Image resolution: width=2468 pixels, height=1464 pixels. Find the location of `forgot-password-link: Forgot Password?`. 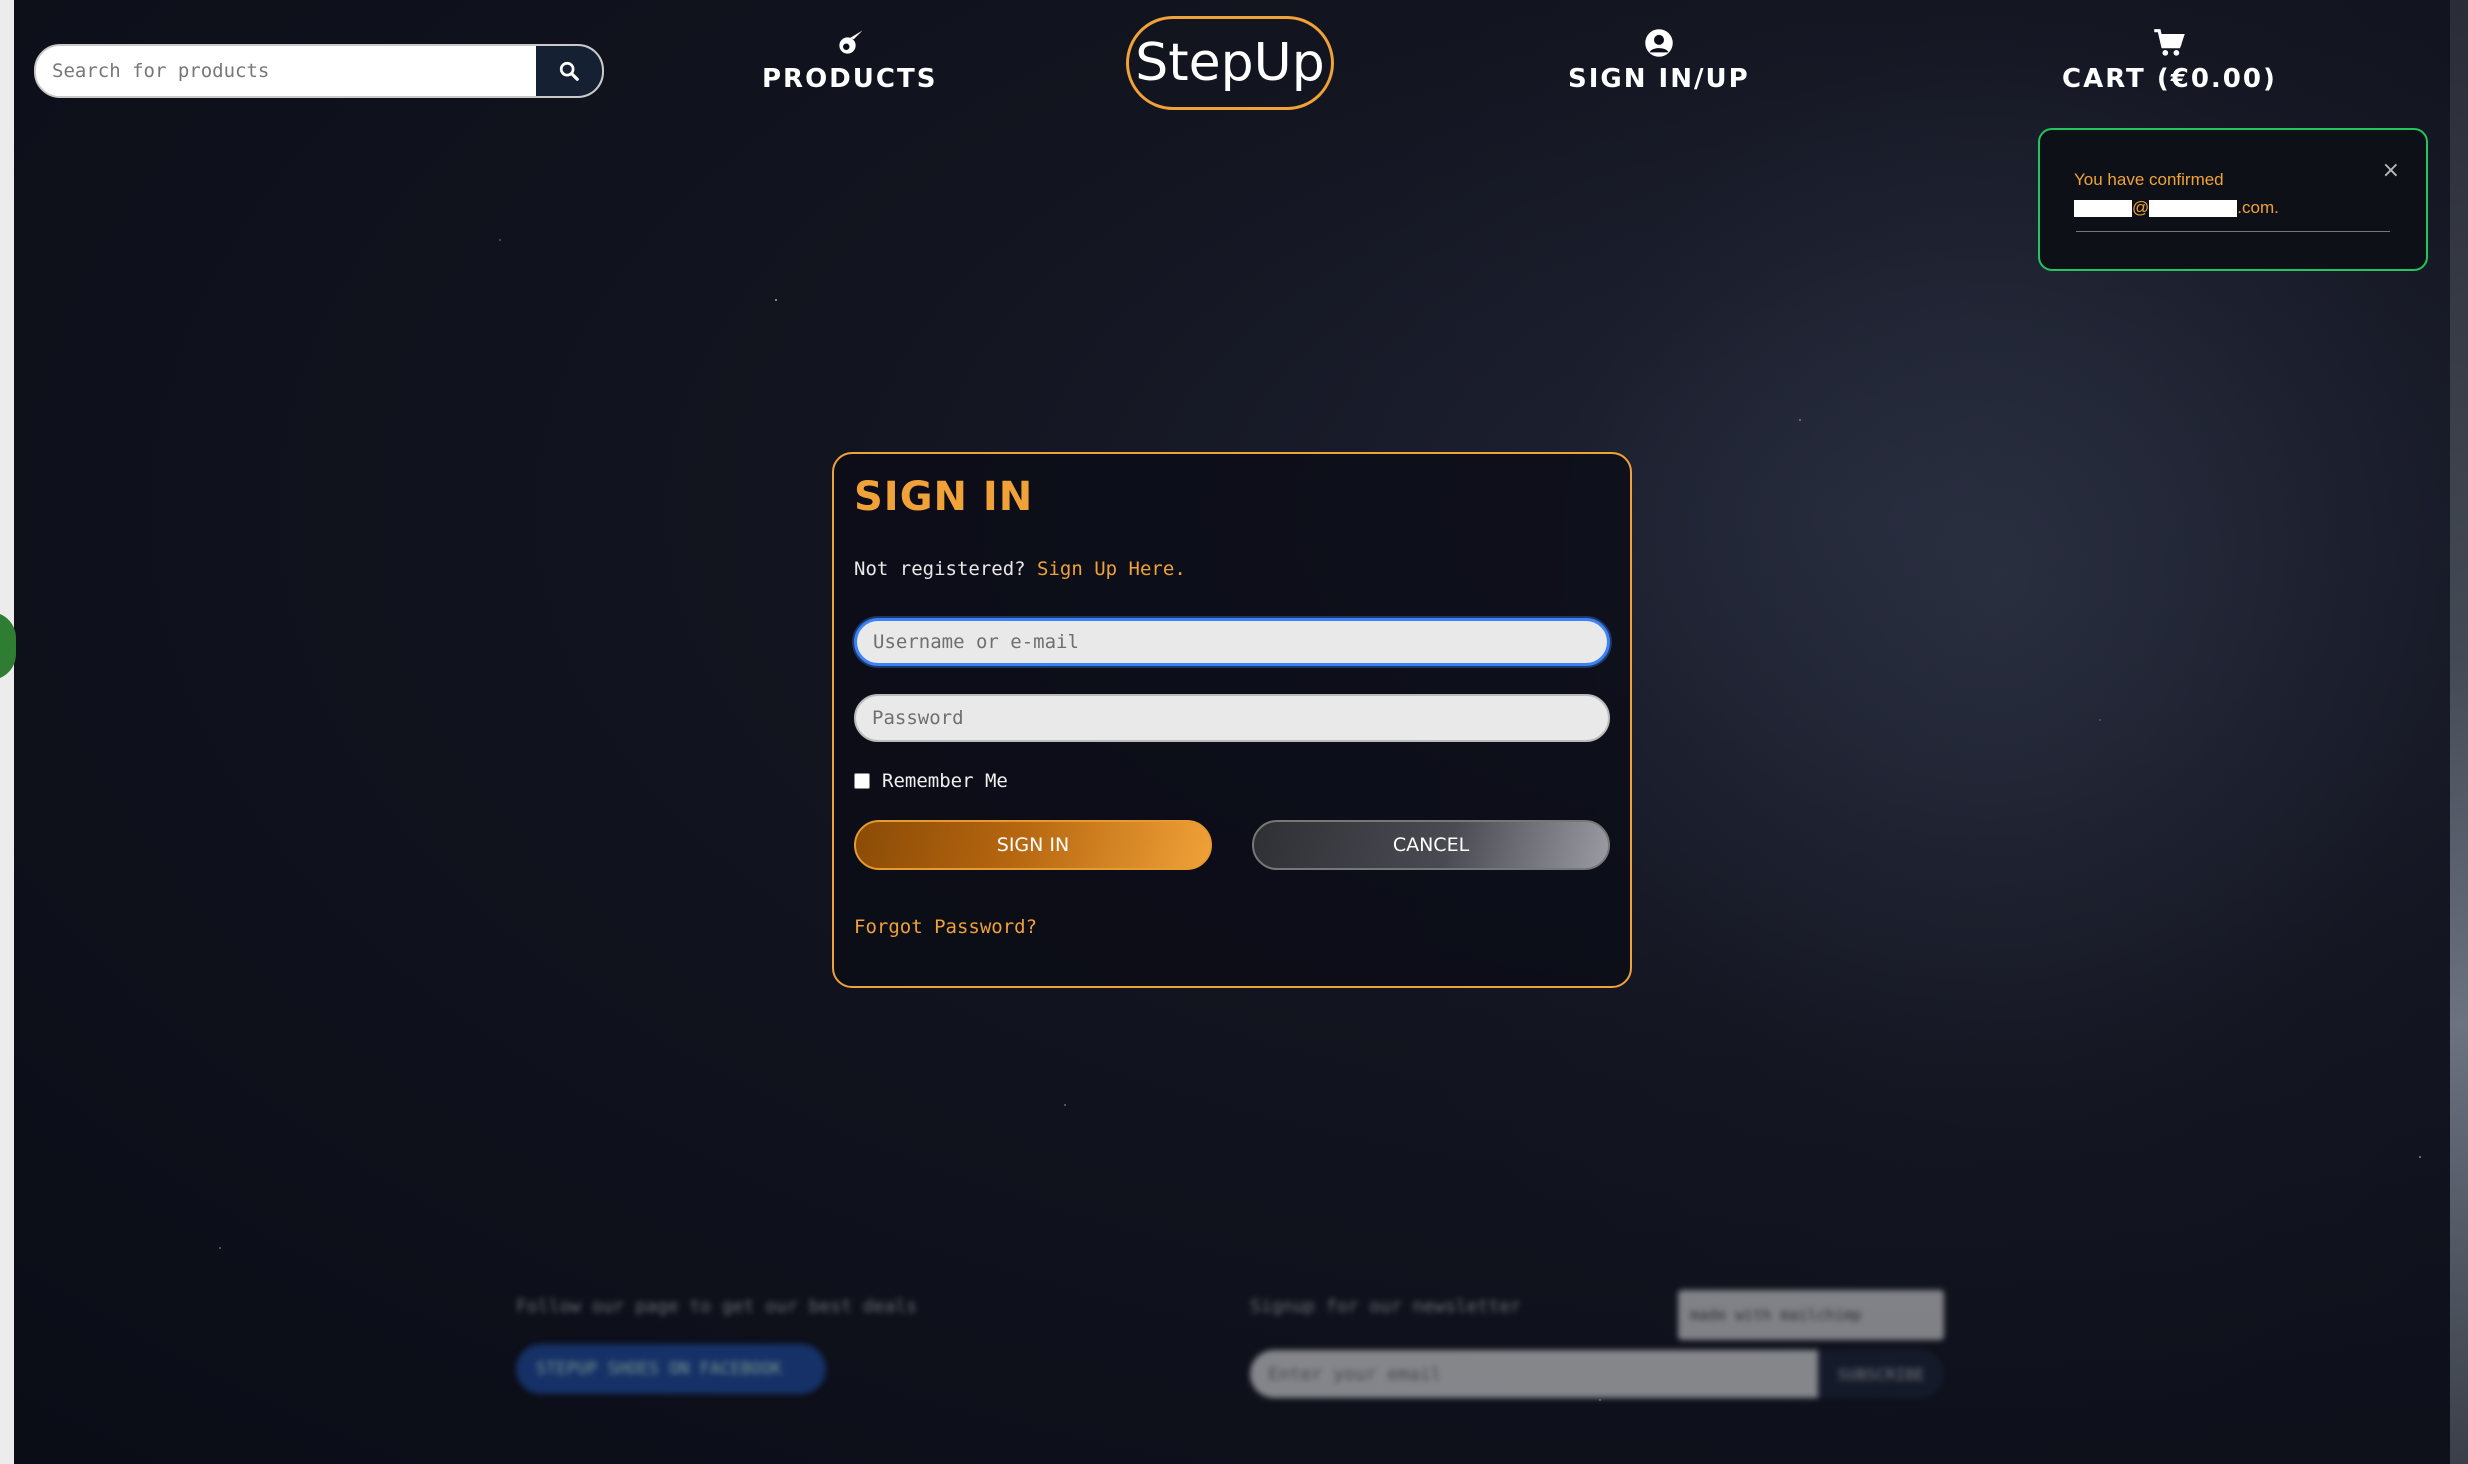

forgot-password-link: Forgot Password? is located at coordinates (945, 927).